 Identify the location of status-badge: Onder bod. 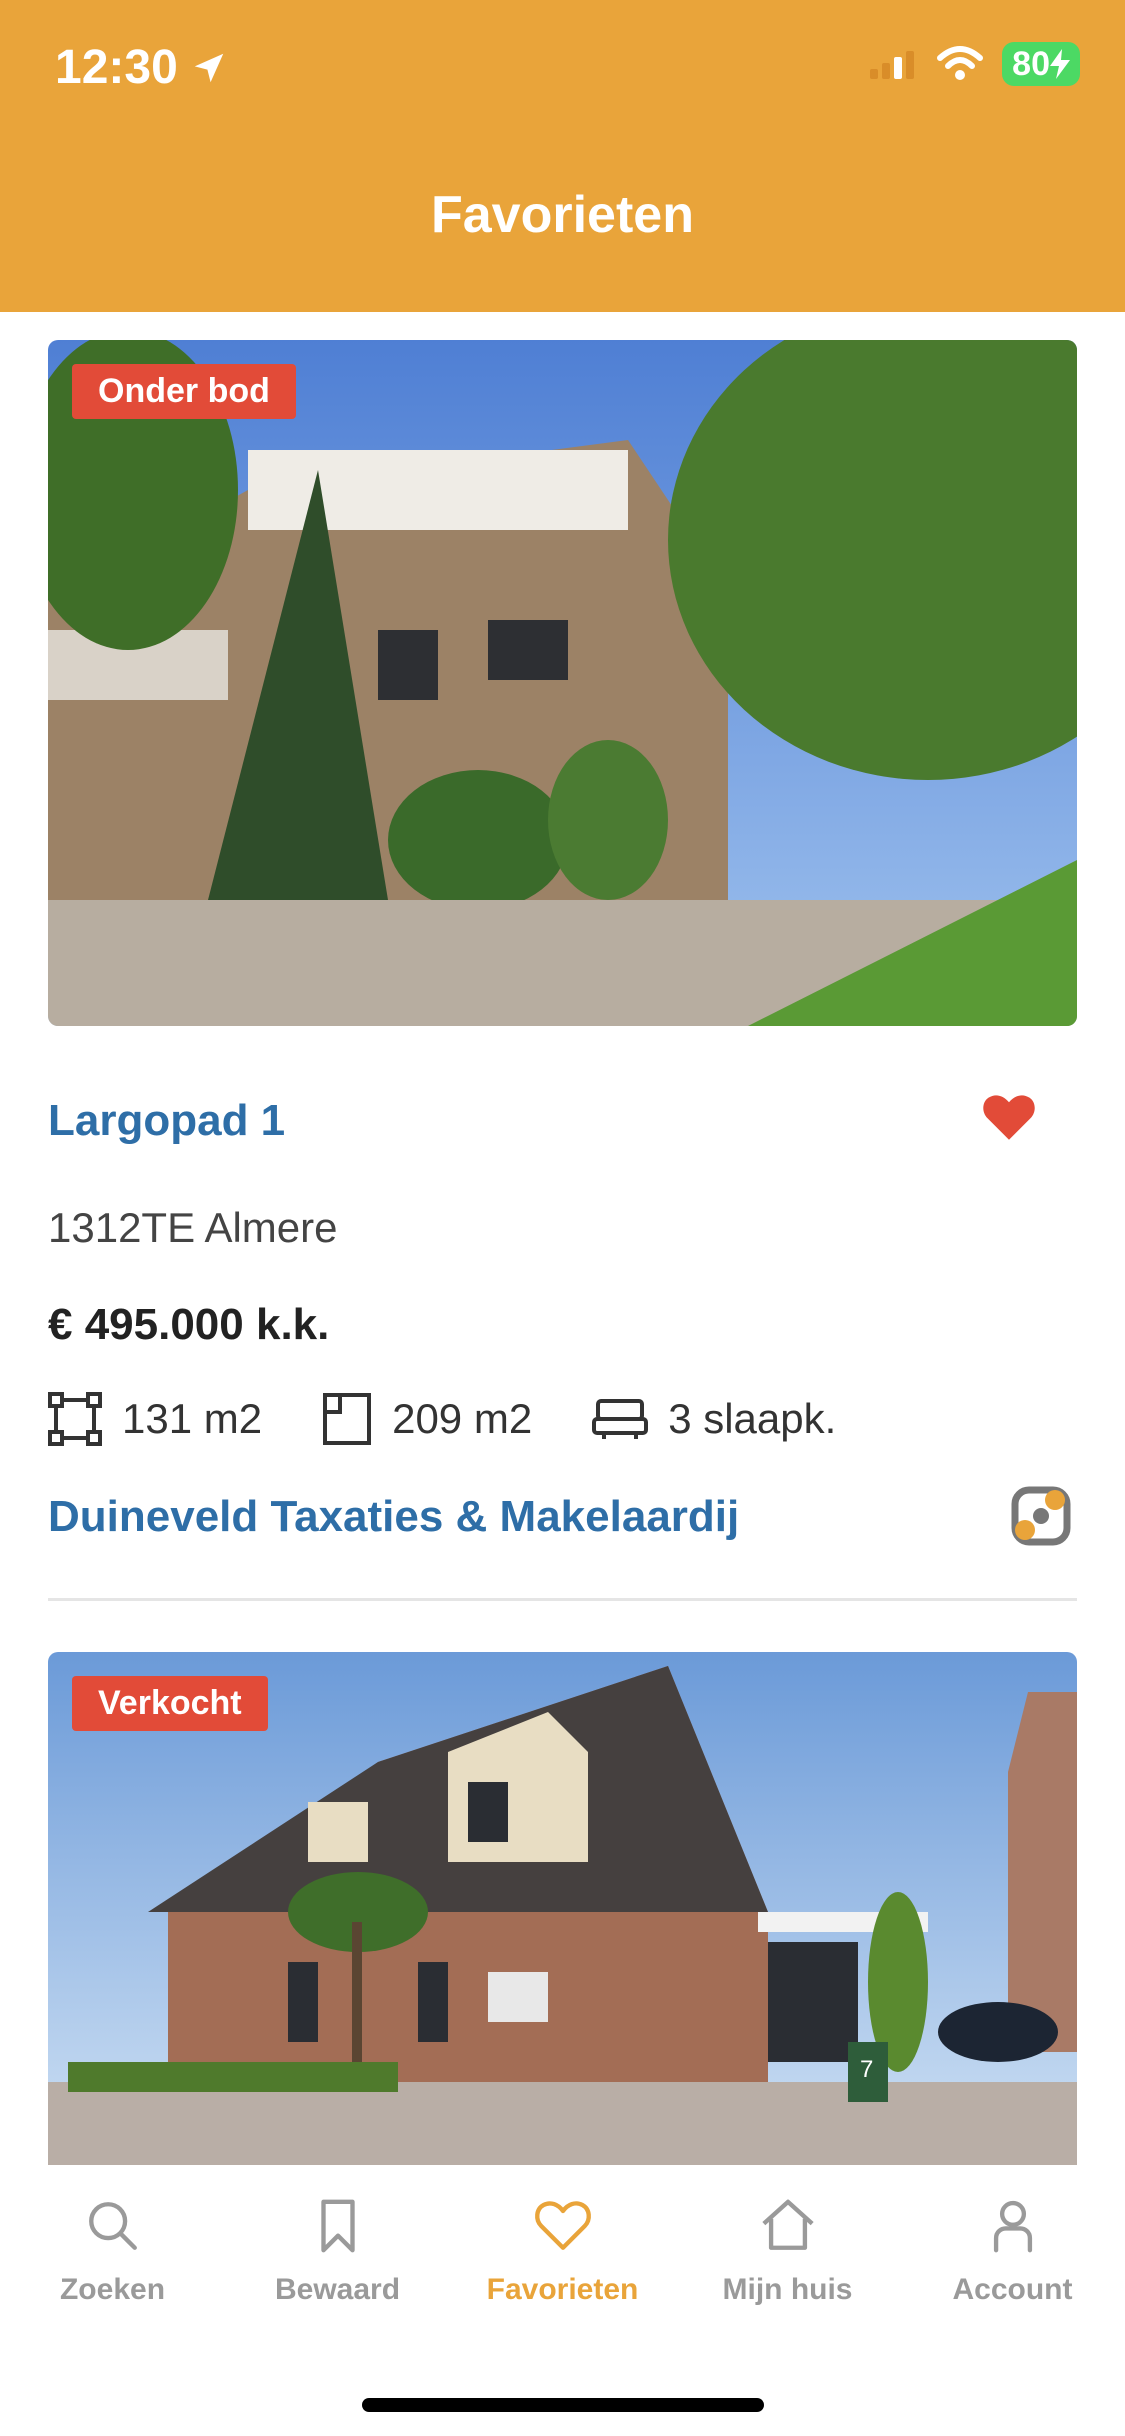
(184, 391).